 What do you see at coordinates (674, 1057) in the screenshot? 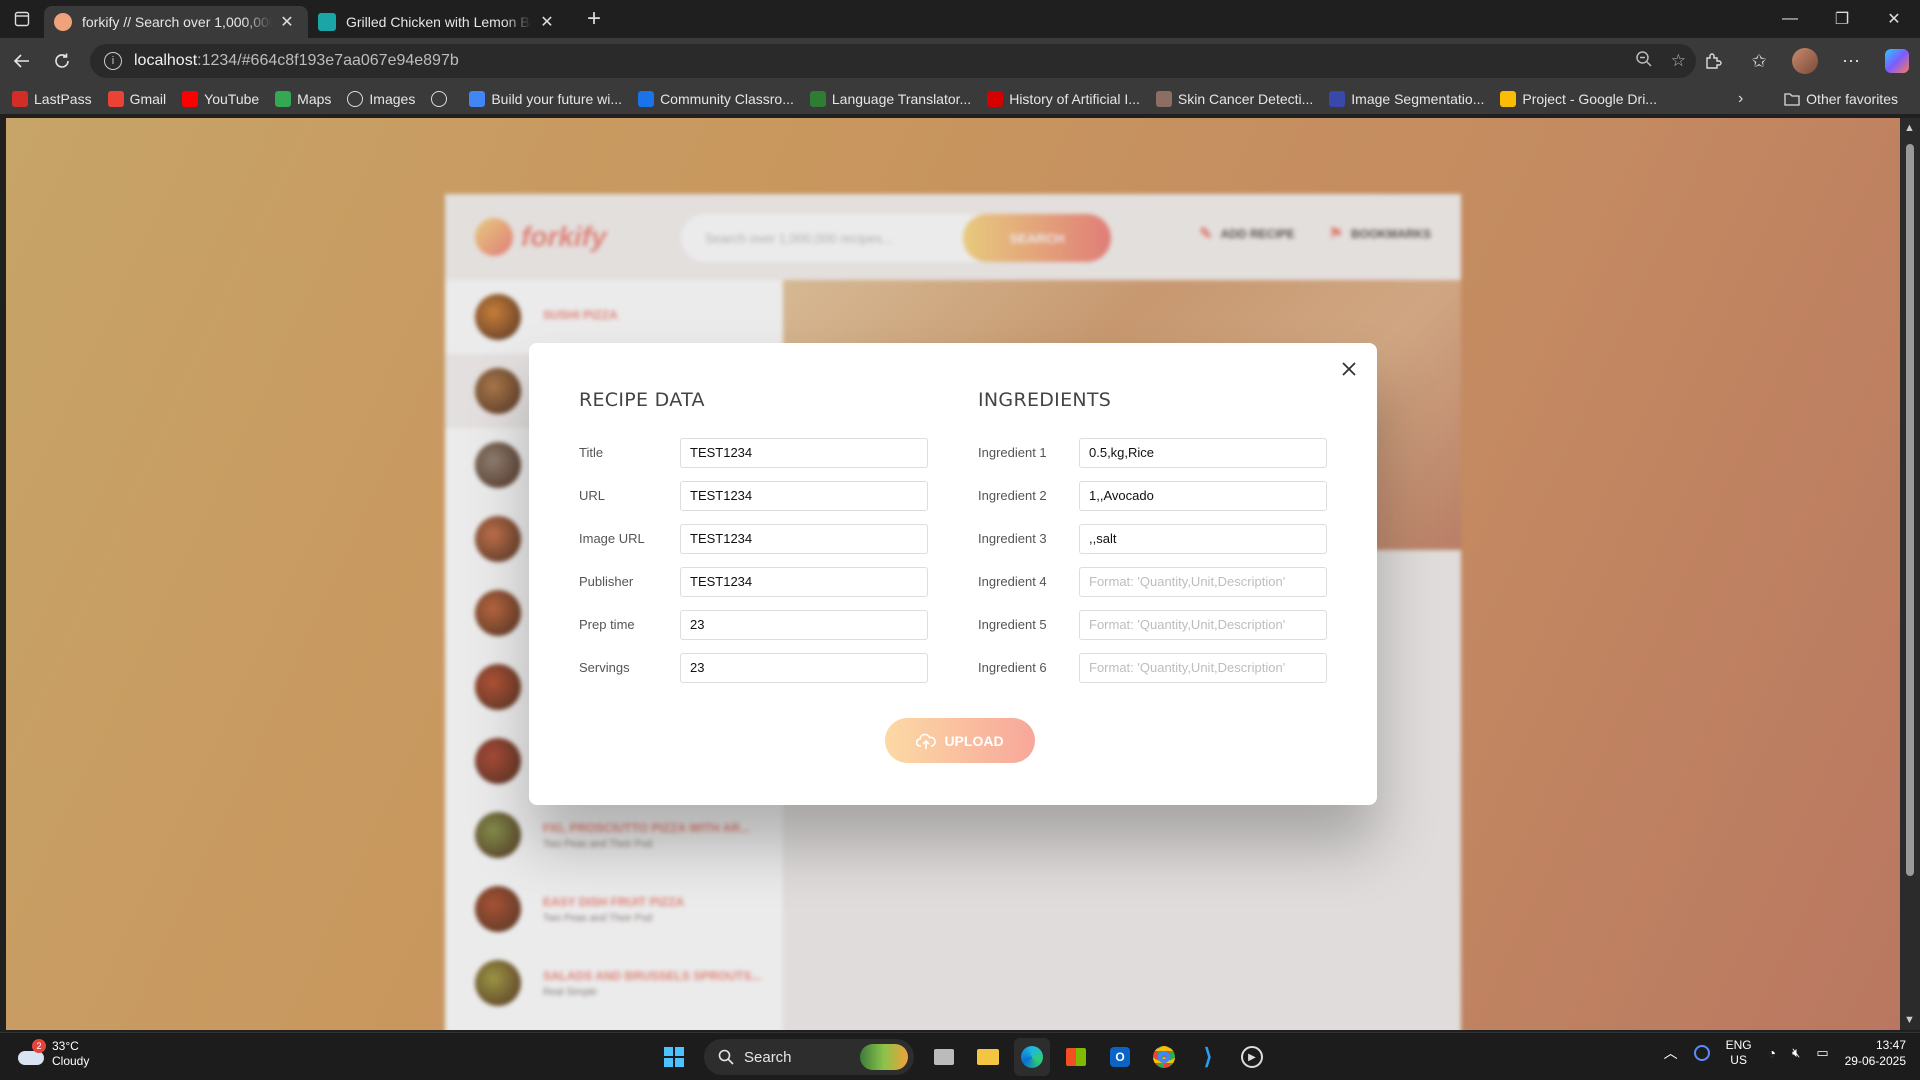
I see `start-icon` at bounding box center [674, 1057].